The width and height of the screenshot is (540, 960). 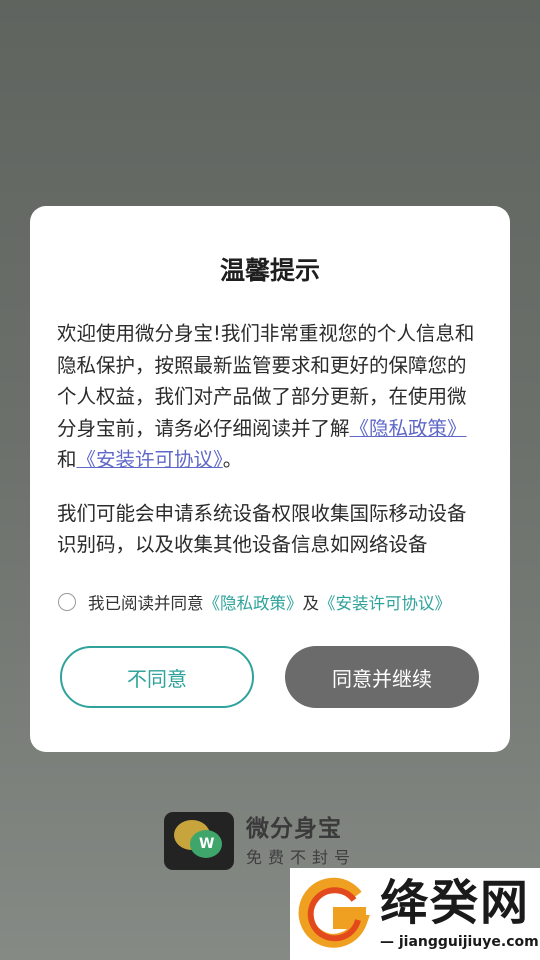 I want to click on privacy-policy-link: 《隐私政策》, so click(x=408, y=428).